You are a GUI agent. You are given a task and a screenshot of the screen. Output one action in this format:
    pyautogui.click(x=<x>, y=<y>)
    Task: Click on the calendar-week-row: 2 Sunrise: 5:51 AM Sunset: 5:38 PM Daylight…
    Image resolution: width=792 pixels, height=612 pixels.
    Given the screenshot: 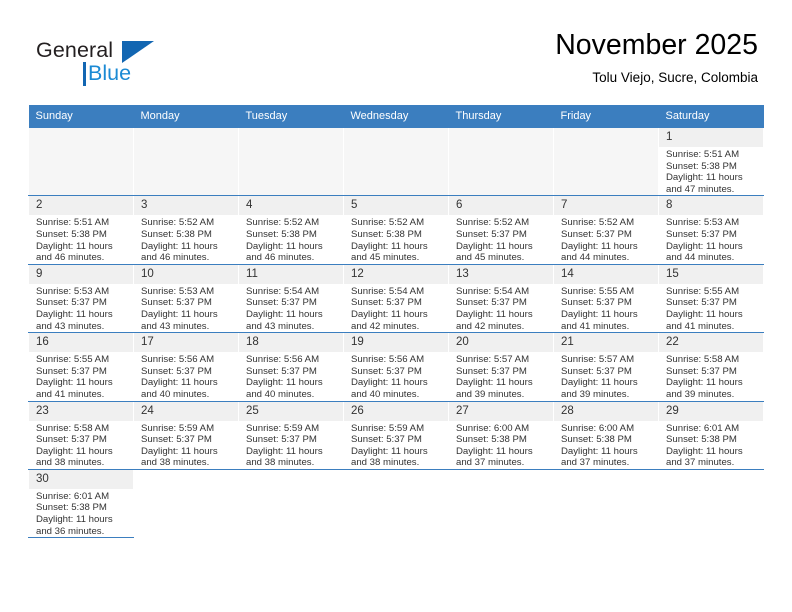 What is the action you would take?
    pyautogui.click(x=396, y=230)
    